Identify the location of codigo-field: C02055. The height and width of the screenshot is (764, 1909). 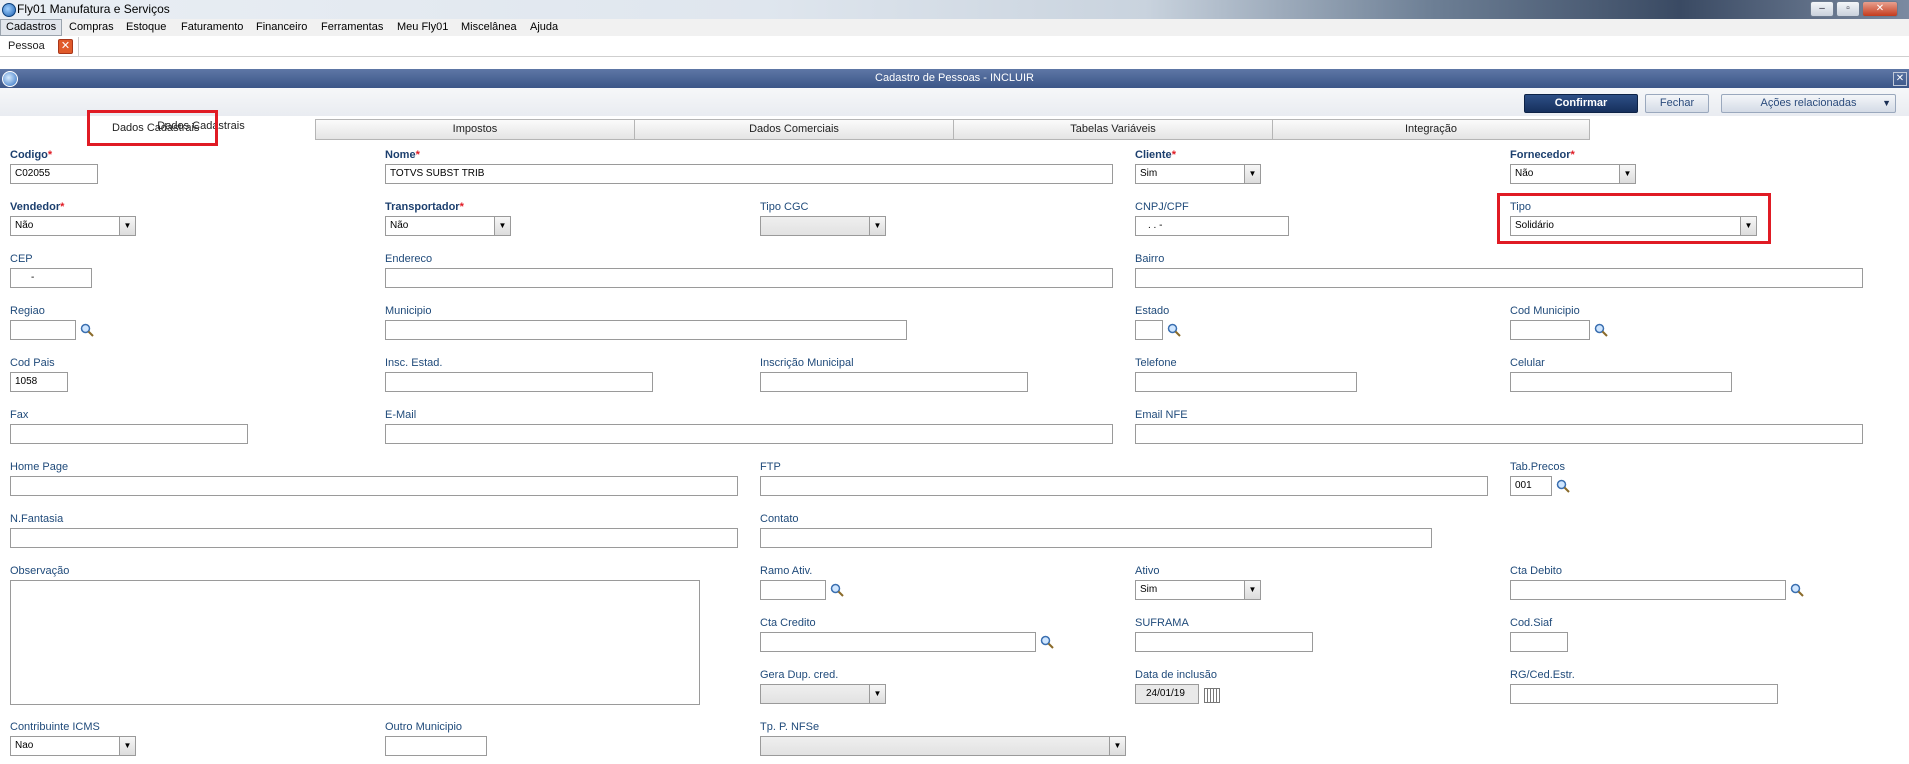
(54, 174).